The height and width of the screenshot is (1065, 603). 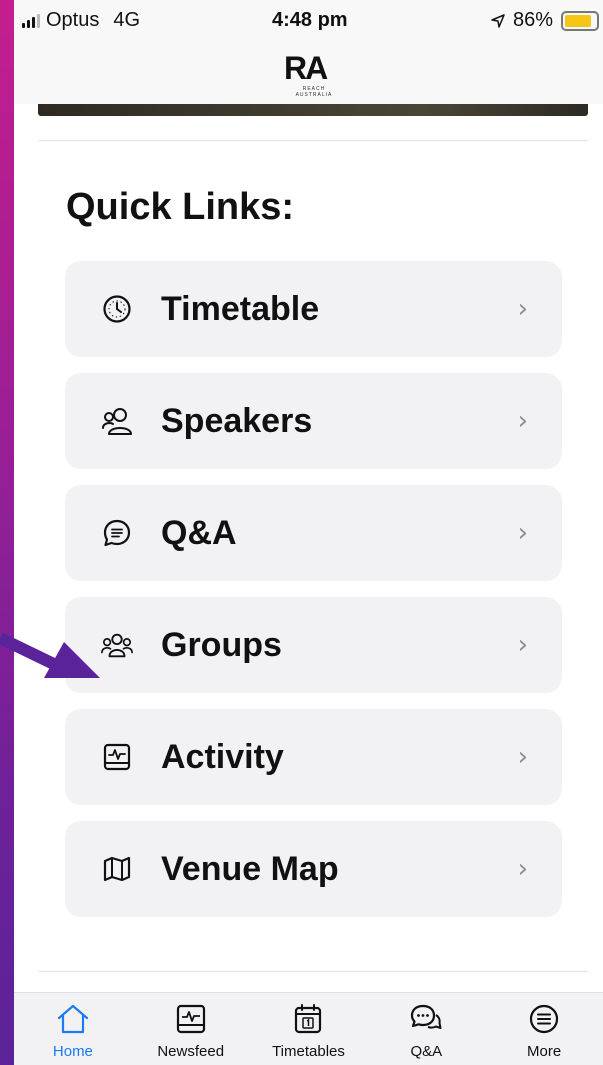 I want to click on battery-icon, so click(x=580, y=20).